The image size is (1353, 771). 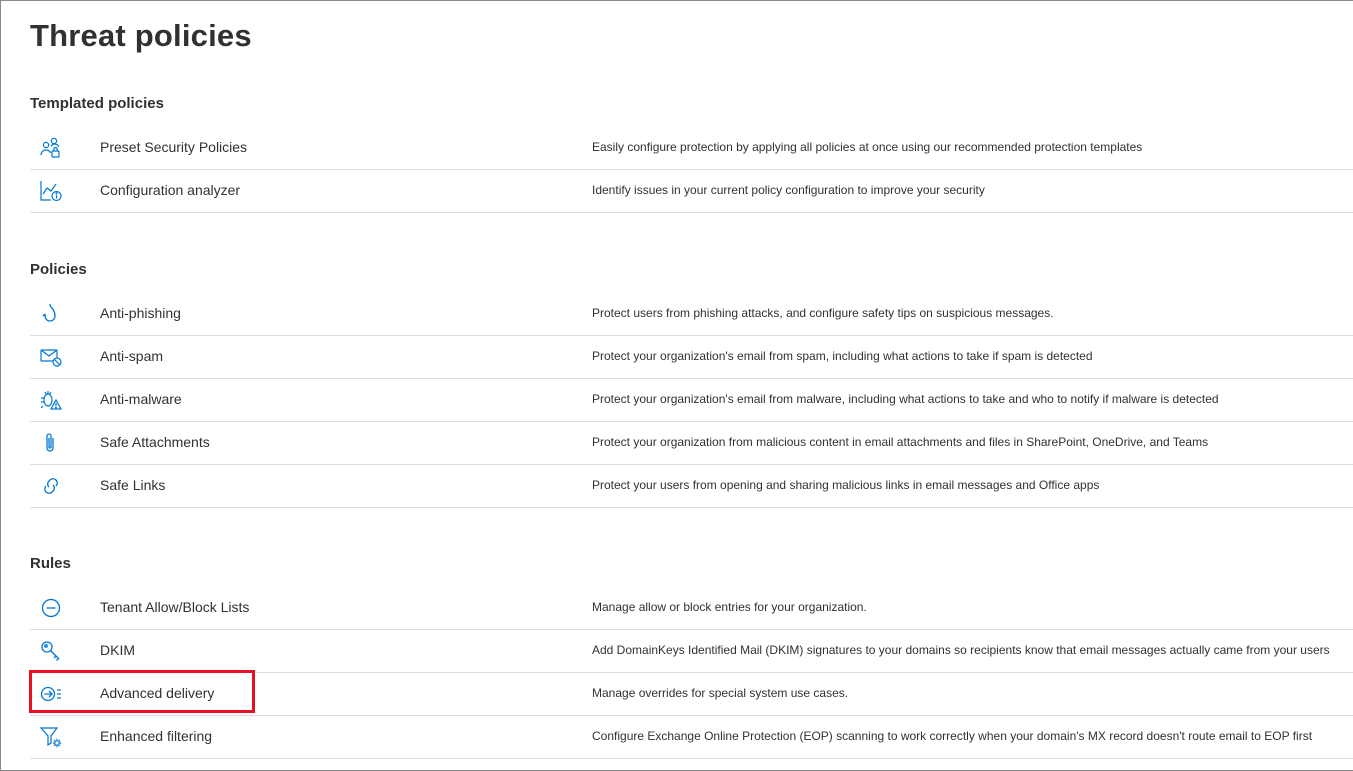 What do you see at coordinates (133, 485) in the screenshot?
I see `row-name: Safe Links` at bounding box center [133, 485].